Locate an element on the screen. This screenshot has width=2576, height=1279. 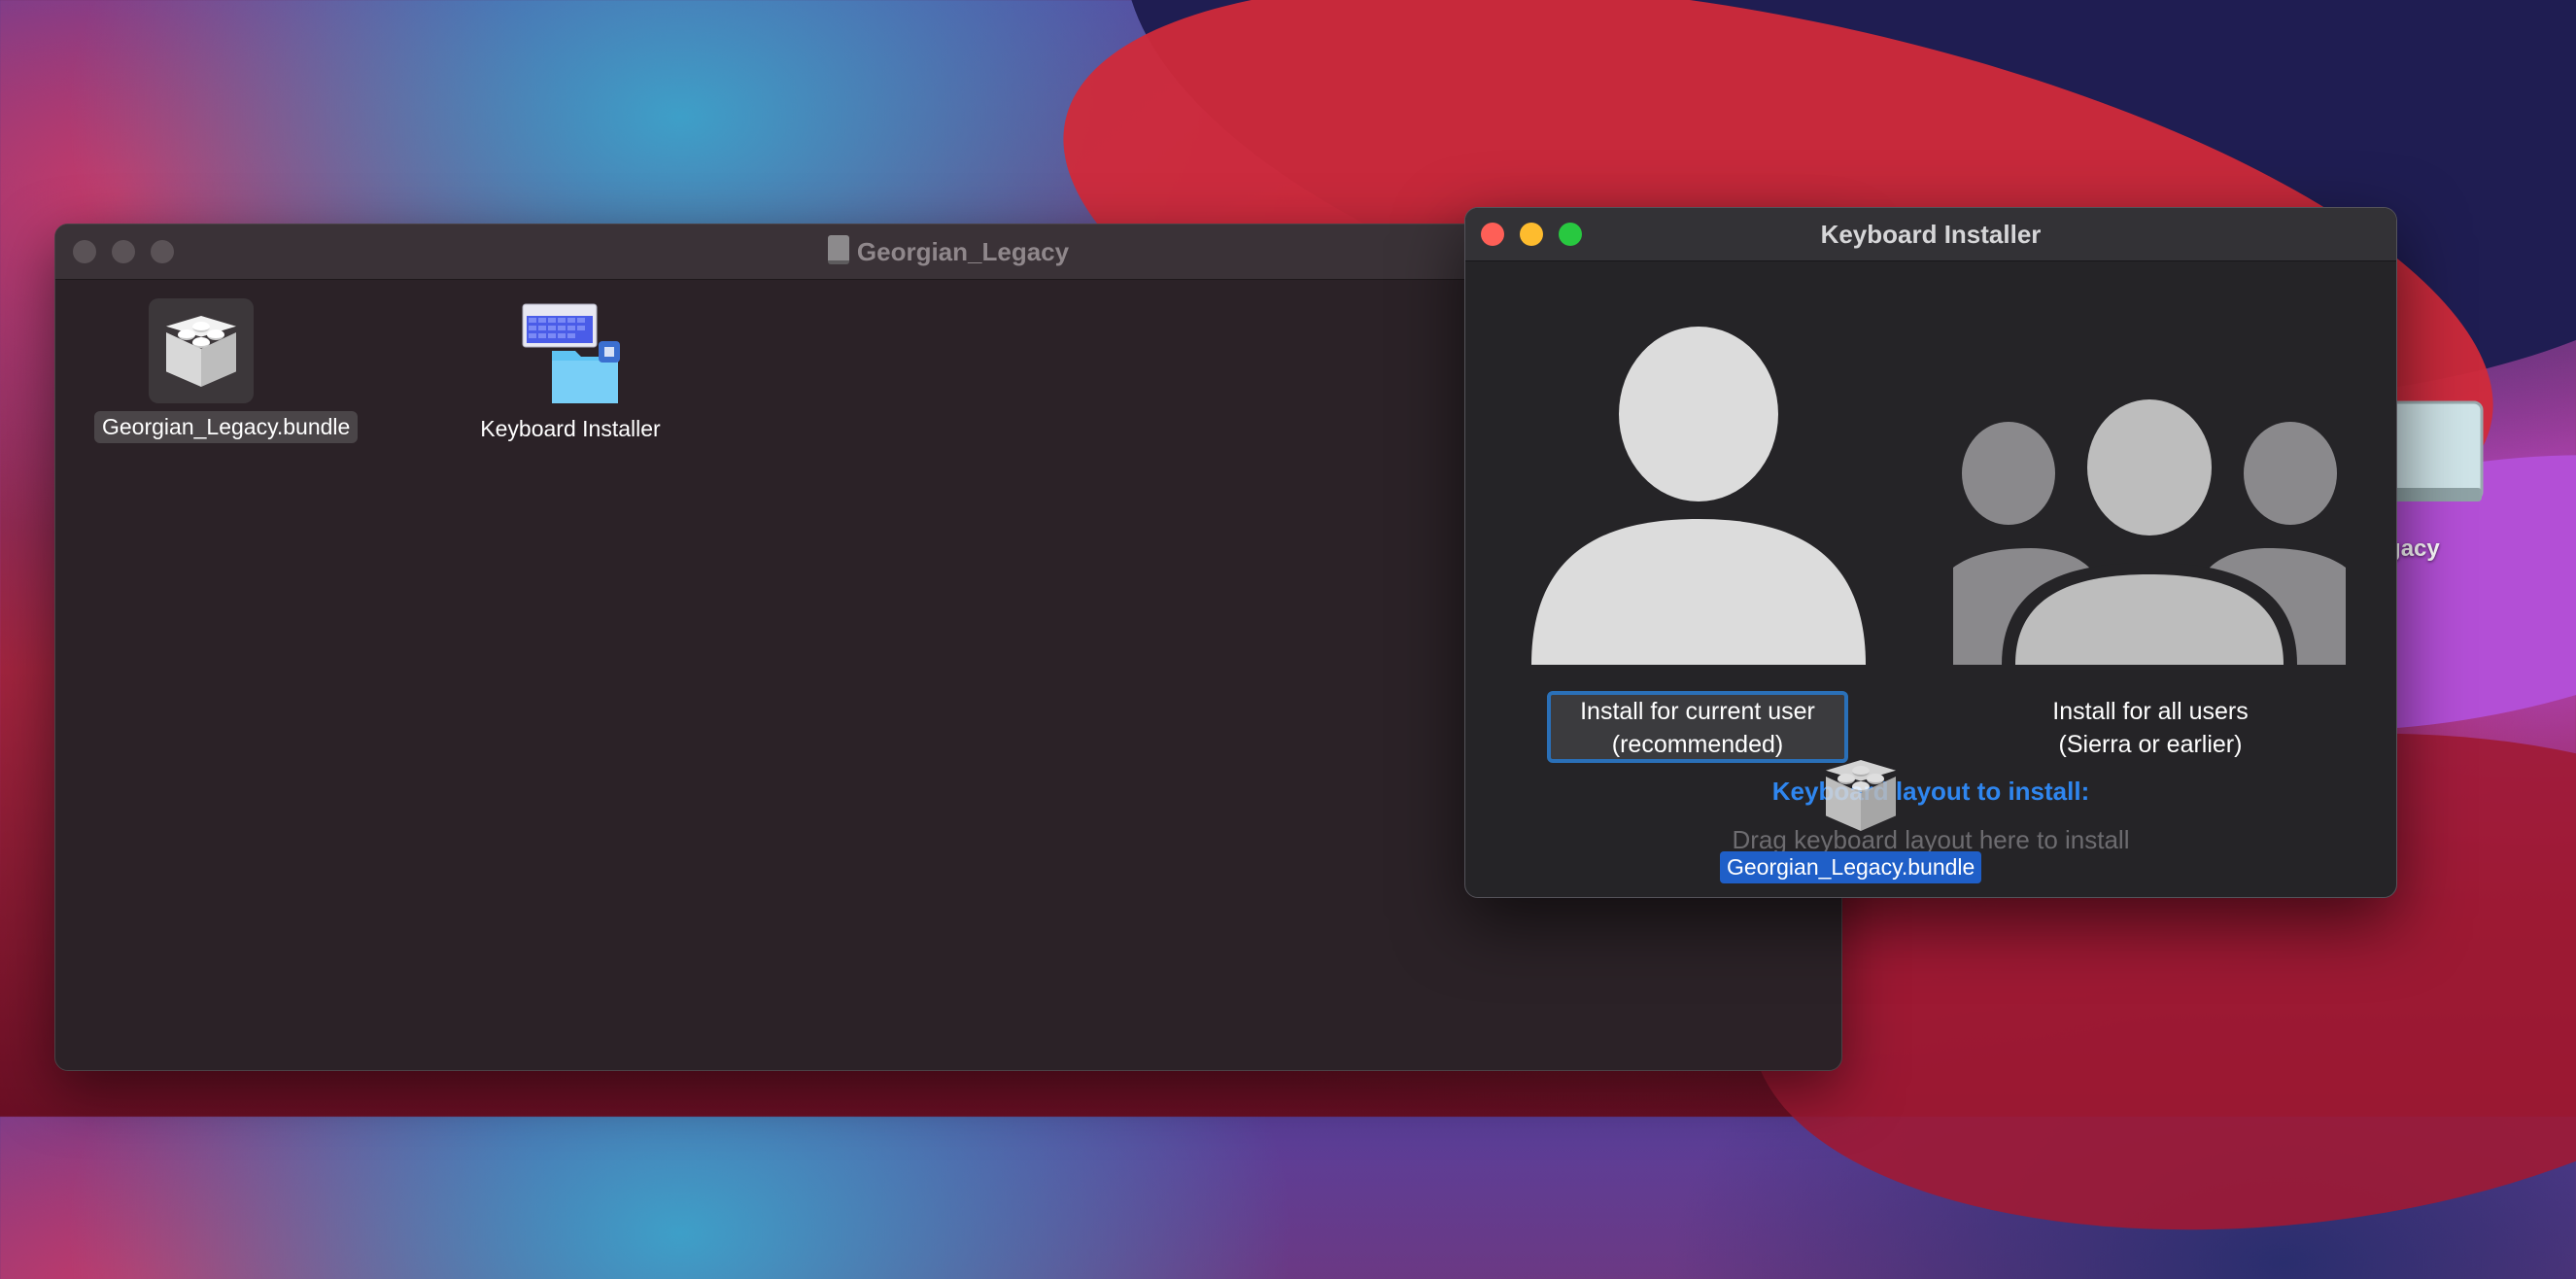
dragged-bundle-label: Georgian_Legacy.bundle is located at coordinates (1851, 867).